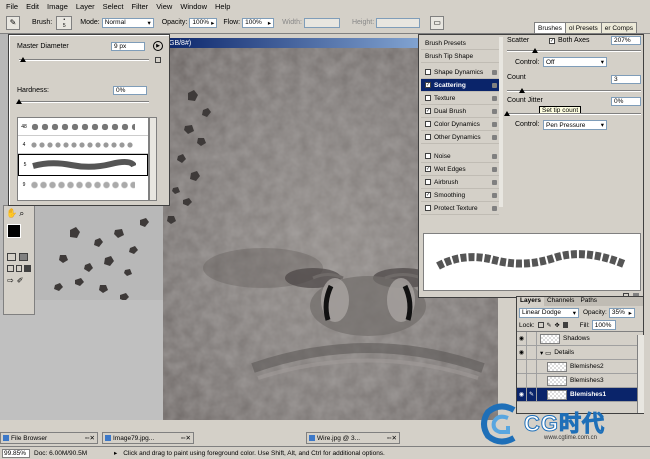  I want to click on width-field, so click(321, 22).